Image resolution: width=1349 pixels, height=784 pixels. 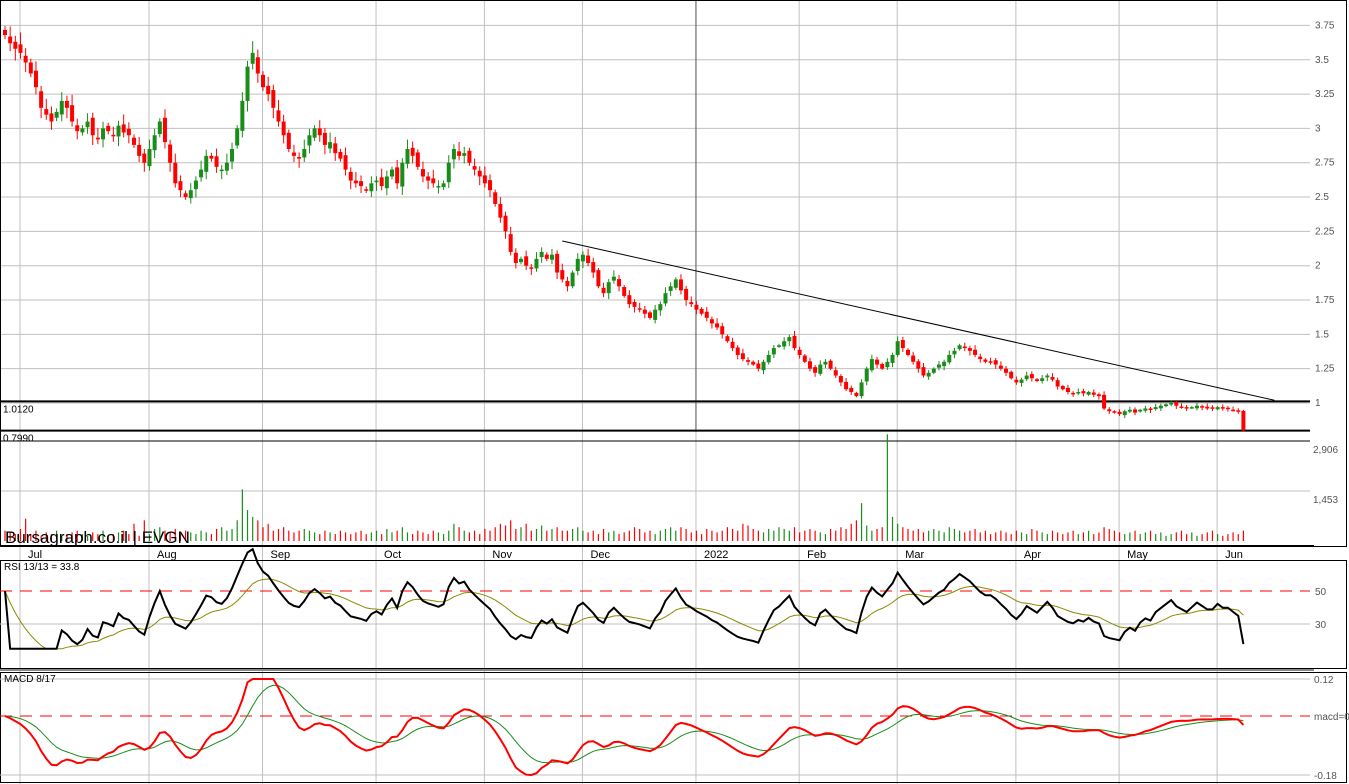 I want to click on price-tick-label: 3.75, so click(x=1325, y=25).